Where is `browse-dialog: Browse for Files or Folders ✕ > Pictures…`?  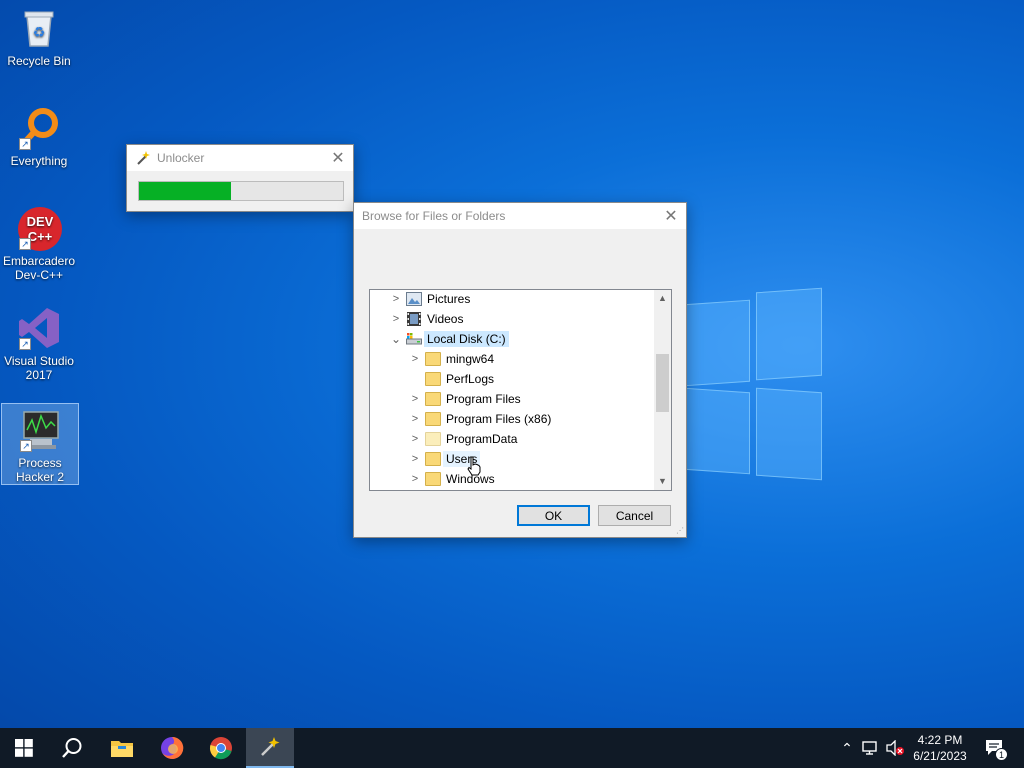 browse-dialog: Browse for Files or Folders ✕ > Pictures… is located at coordinates (520, 370).